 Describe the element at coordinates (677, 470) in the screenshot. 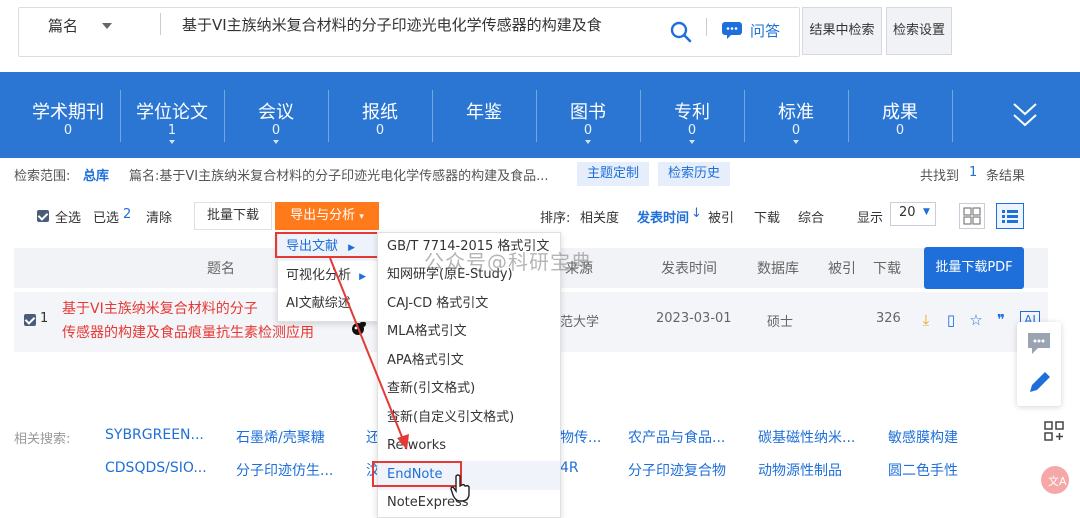

I see `related-link: 分子印迹复合物` at that location.